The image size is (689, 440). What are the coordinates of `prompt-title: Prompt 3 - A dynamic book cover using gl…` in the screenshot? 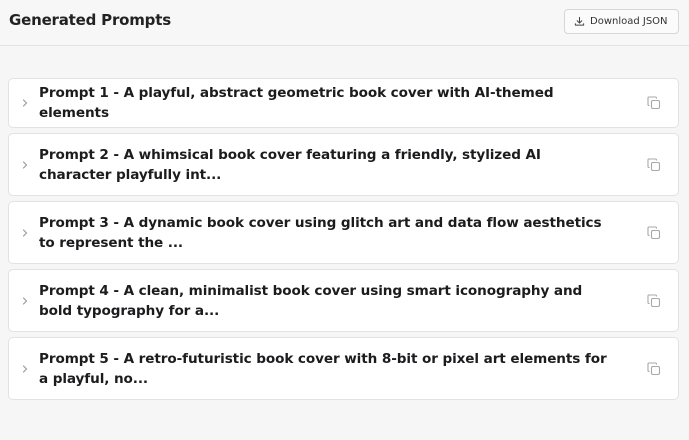 It's located at (320, 232).